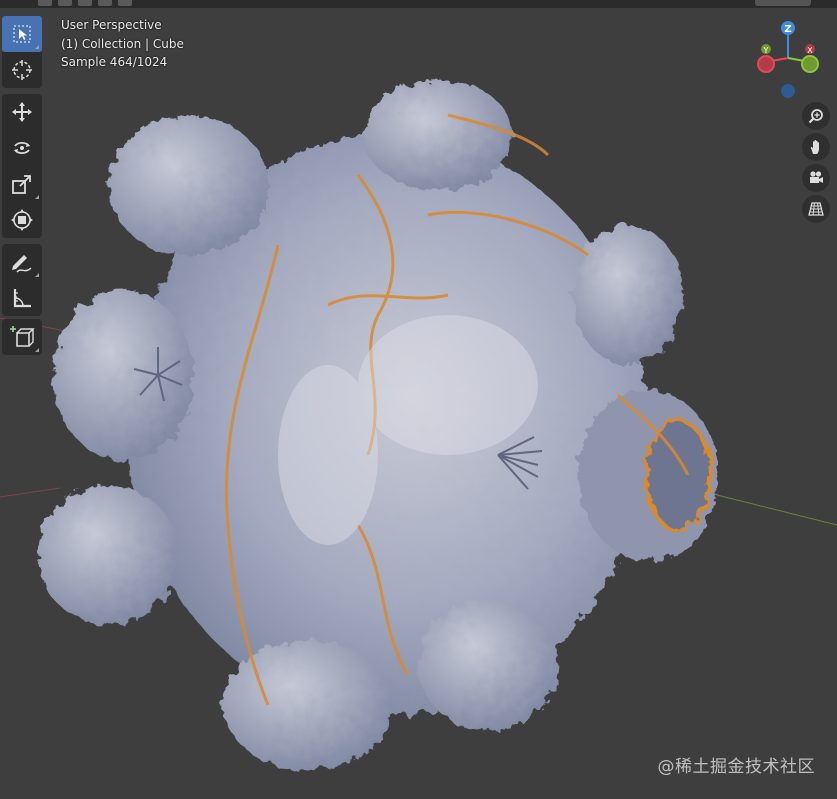 This screenshot has width=837, height=799. I want to click on pencil-icon, so click(22, 264).